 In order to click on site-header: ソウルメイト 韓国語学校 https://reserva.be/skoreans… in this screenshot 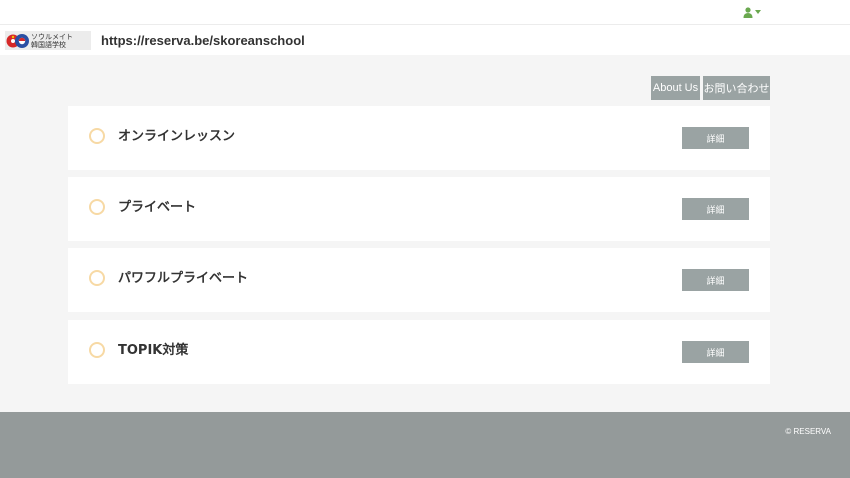, I will do `click(425, 40)`.